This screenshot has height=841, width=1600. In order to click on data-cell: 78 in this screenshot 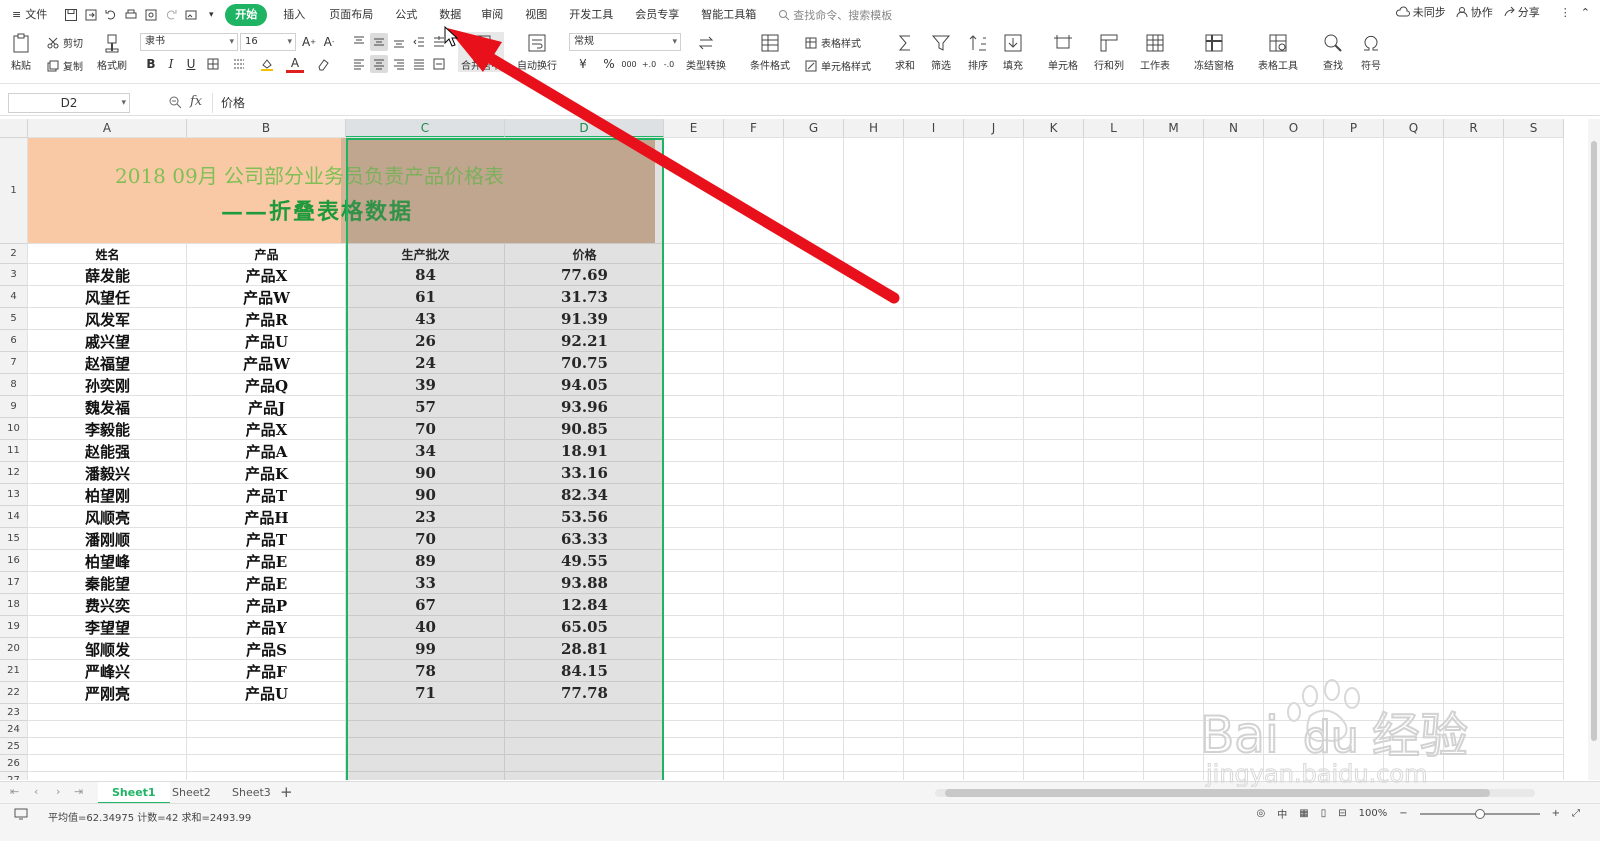, I will do `click(425, 671)`.